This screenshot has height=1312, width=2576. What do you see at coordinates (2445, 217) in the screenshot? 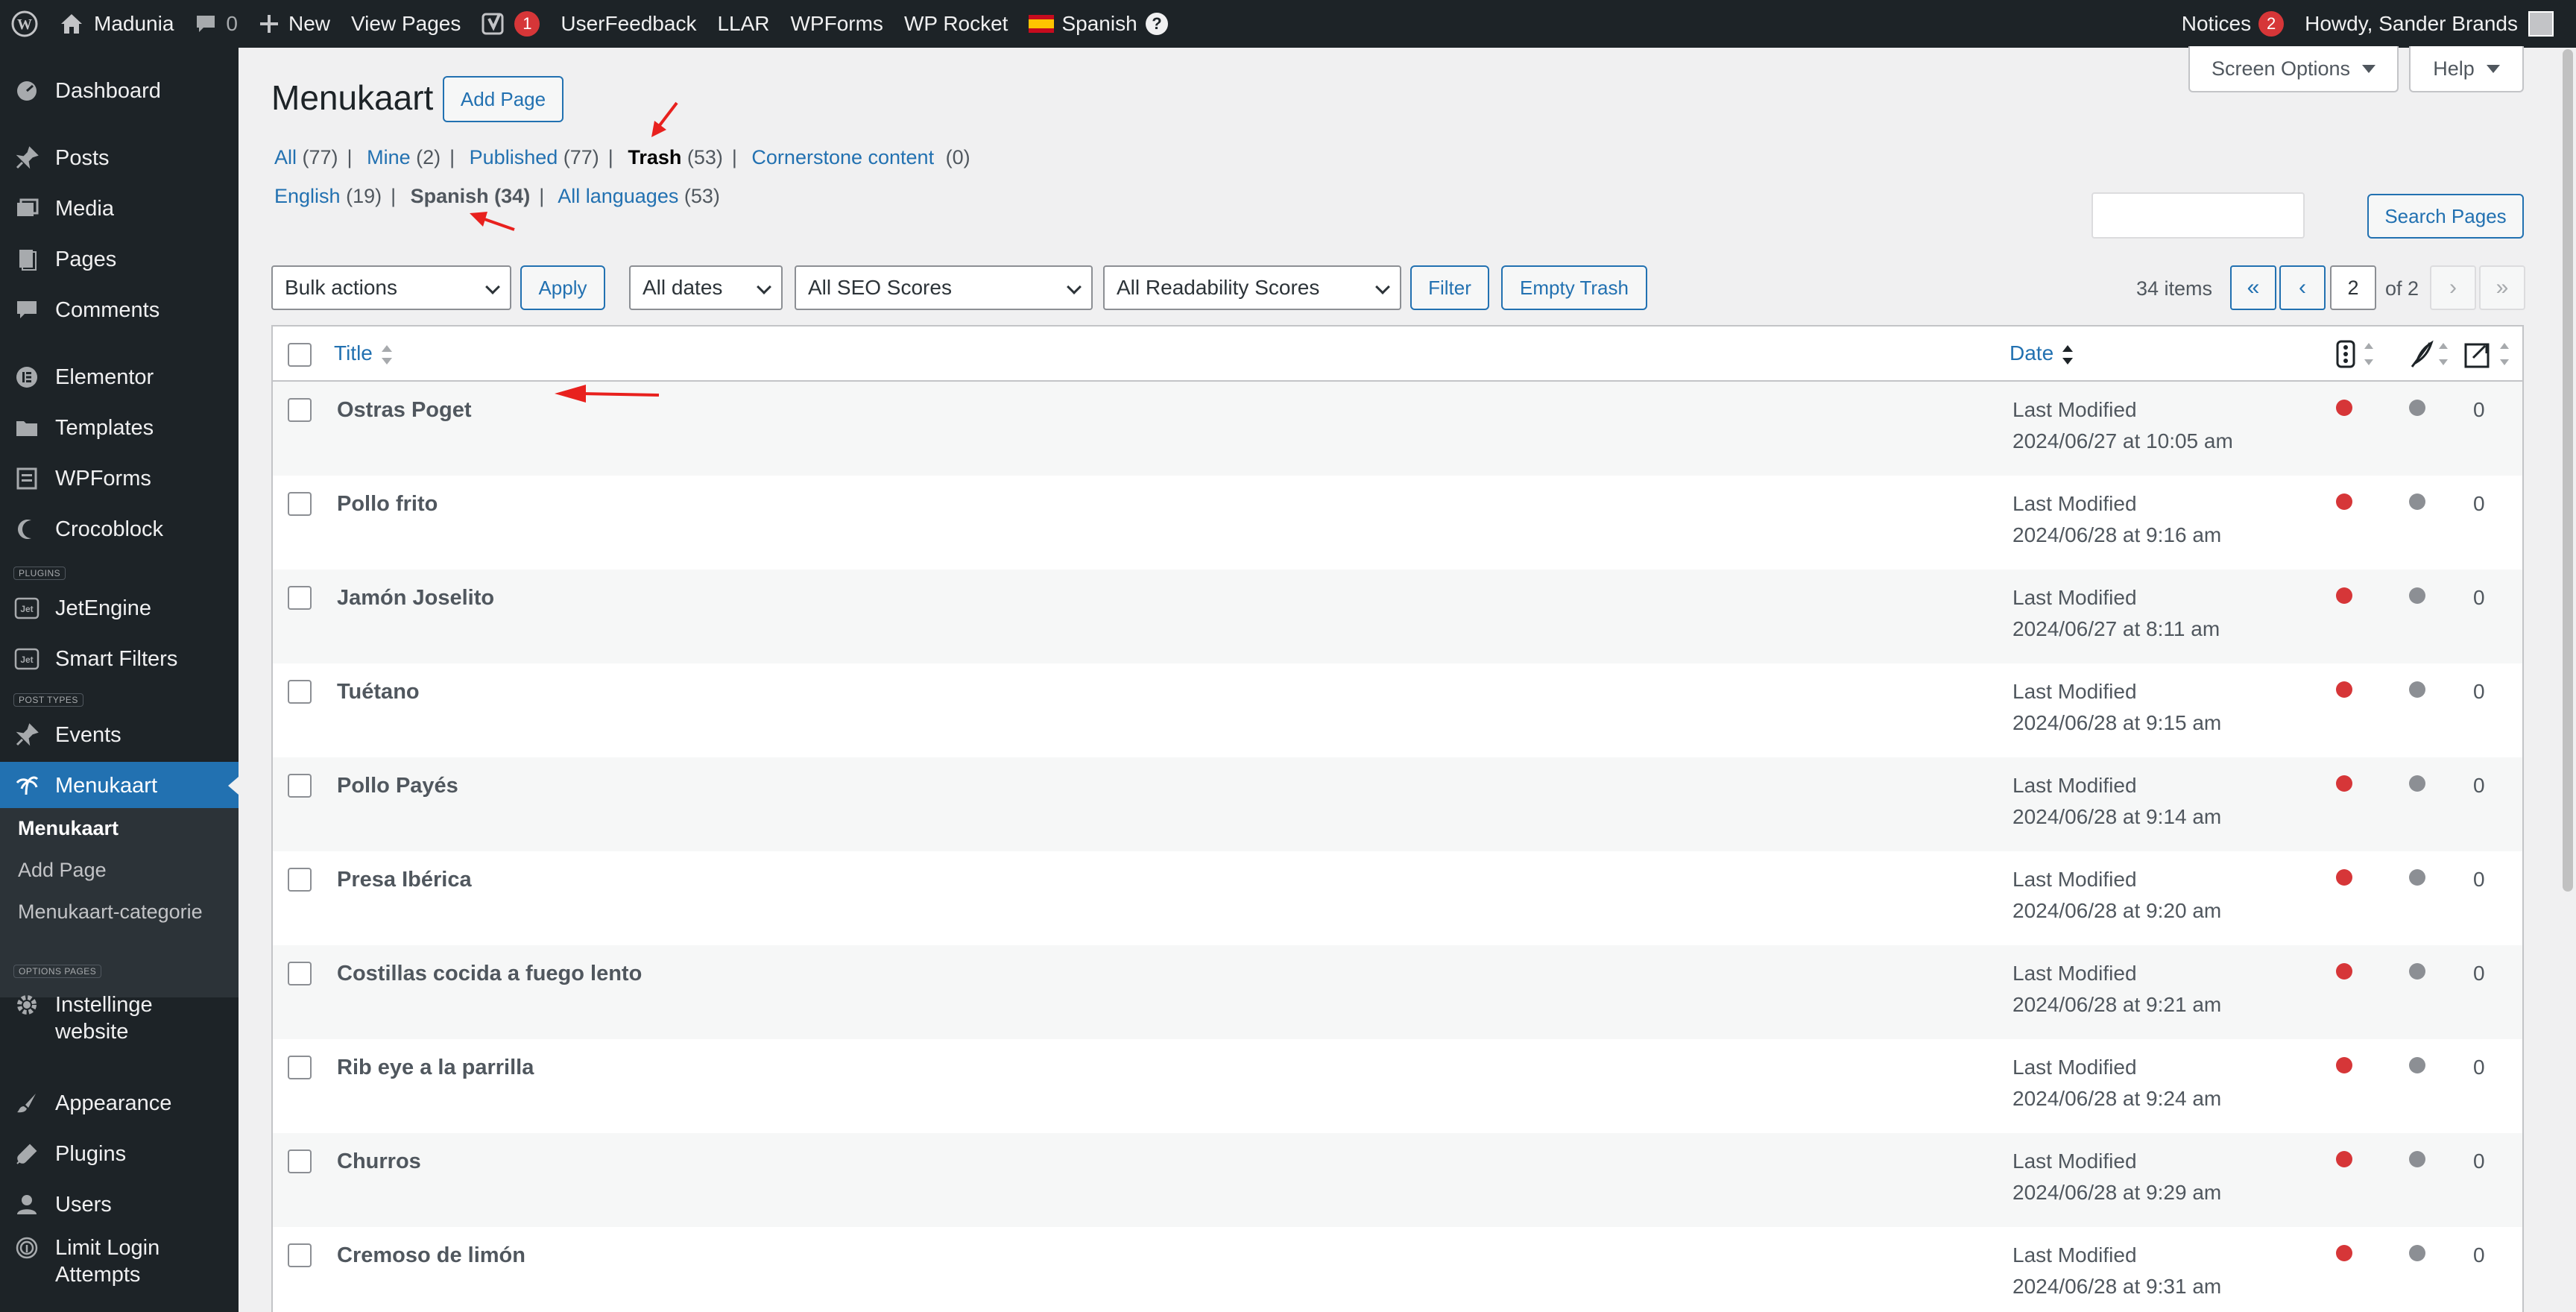
I see `search-pages-button: Search Pages` at bounding box center [2445, 217].